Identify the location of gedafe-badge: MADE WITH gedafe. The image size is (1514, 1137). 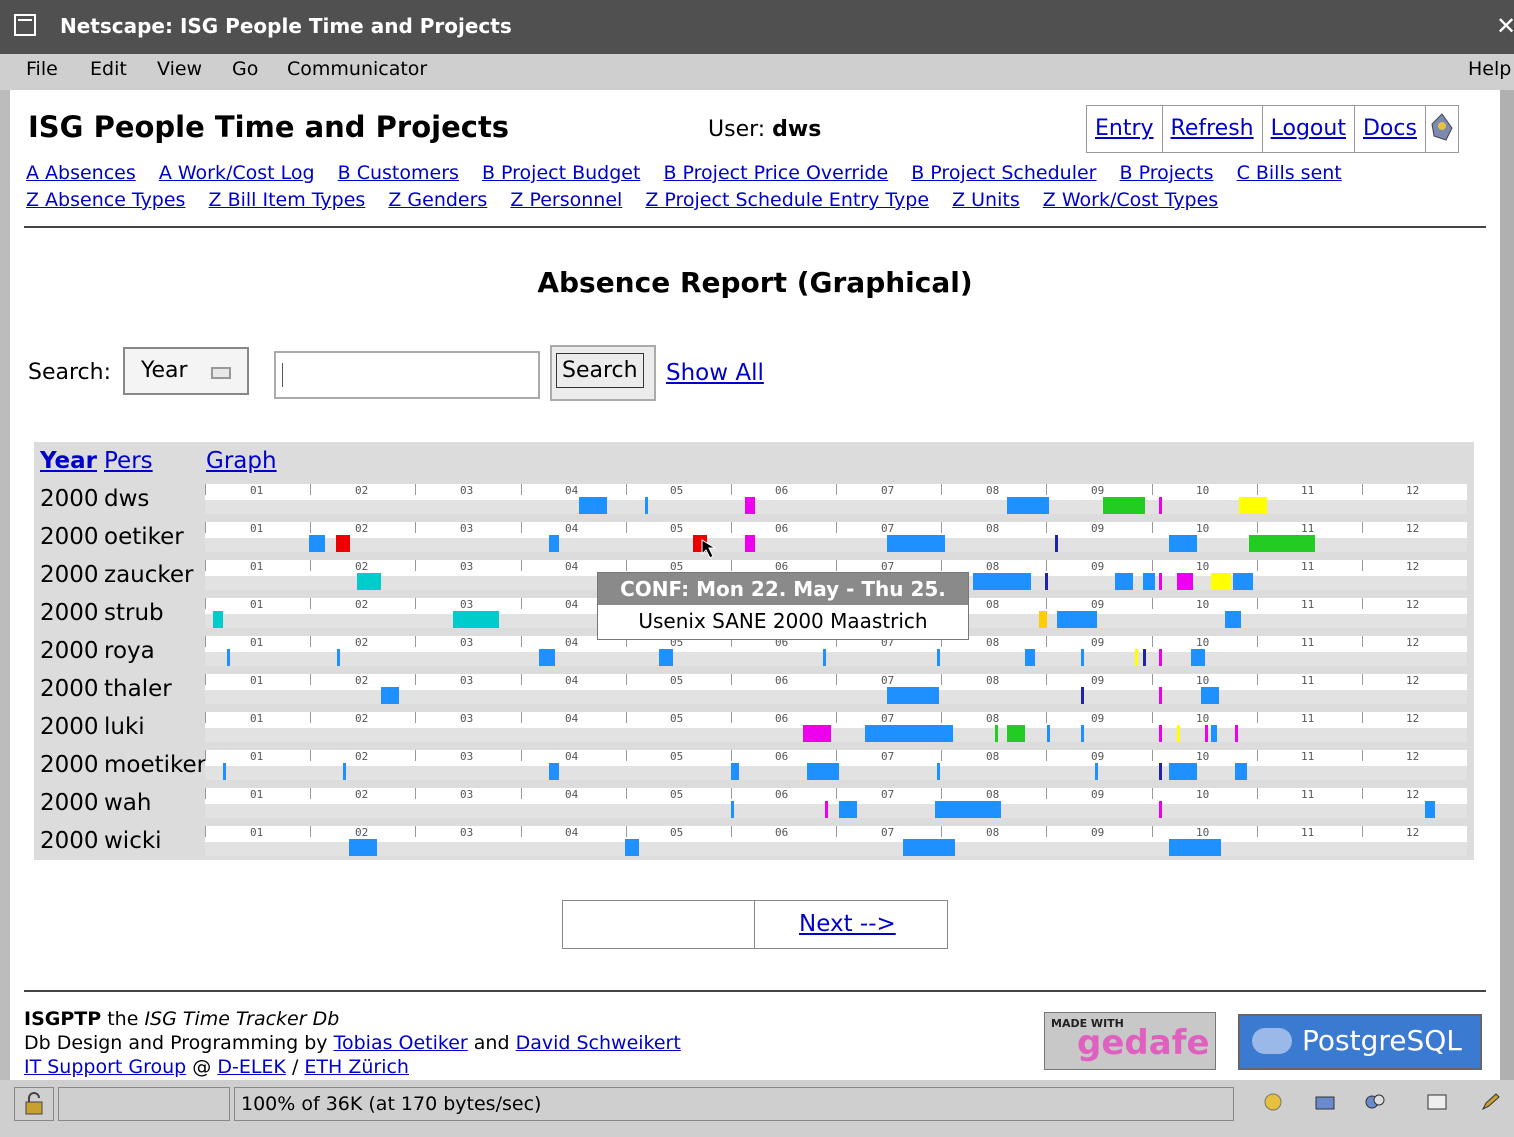
(1130, 1041).